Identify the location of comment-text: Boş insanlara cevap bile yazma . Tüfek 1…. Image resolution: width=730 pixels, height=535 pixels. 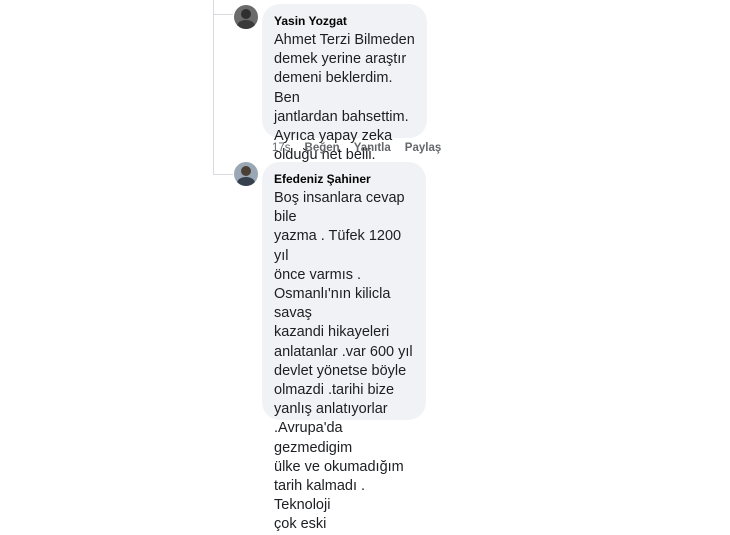
(343, 361).